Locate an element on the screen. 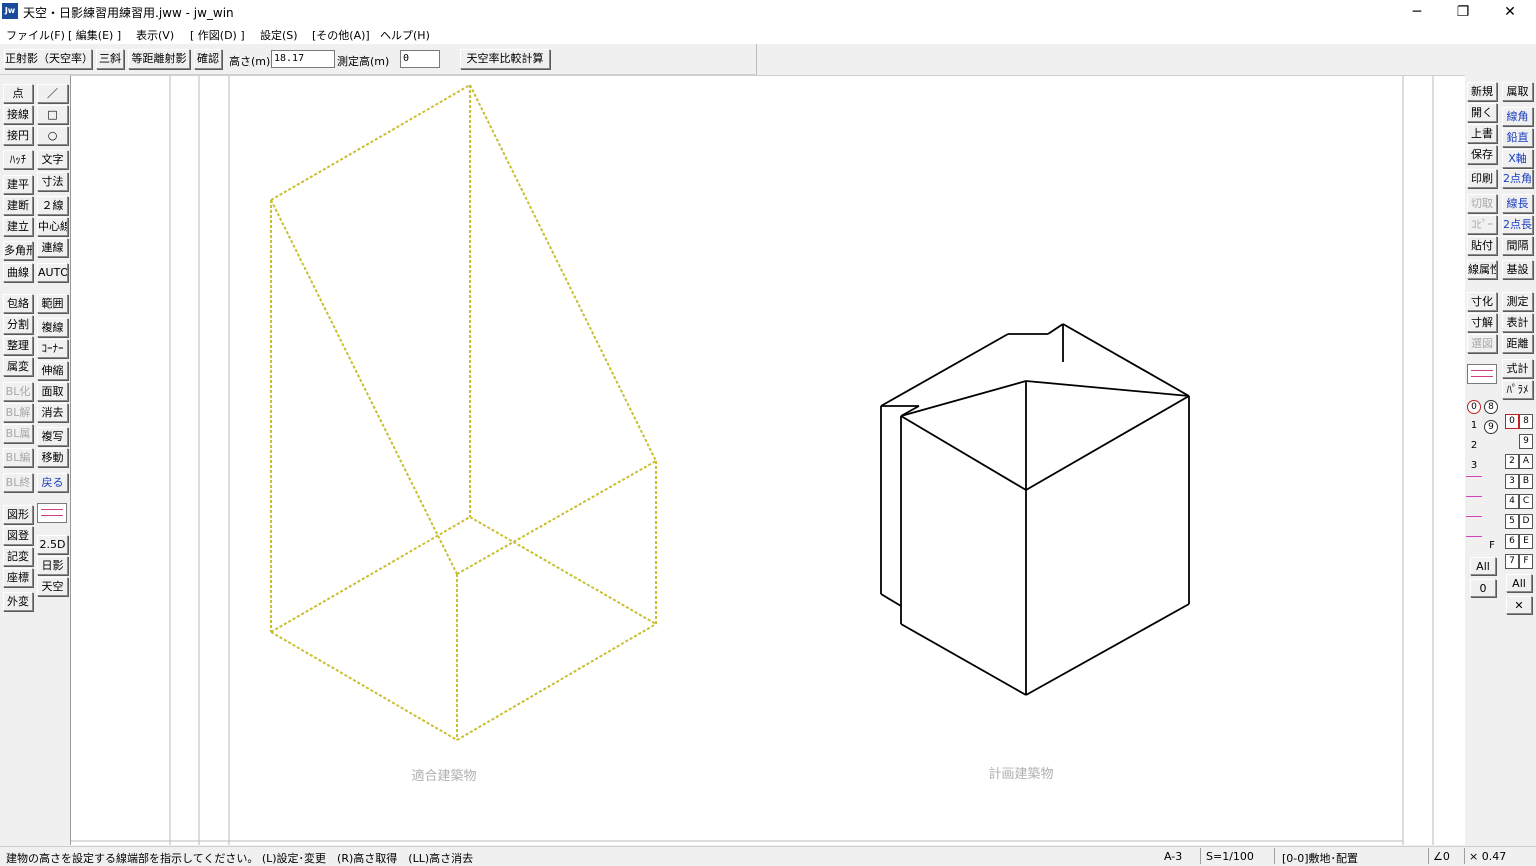  tool-right2-6: 2点長 is located at coordinates (1517, 224).